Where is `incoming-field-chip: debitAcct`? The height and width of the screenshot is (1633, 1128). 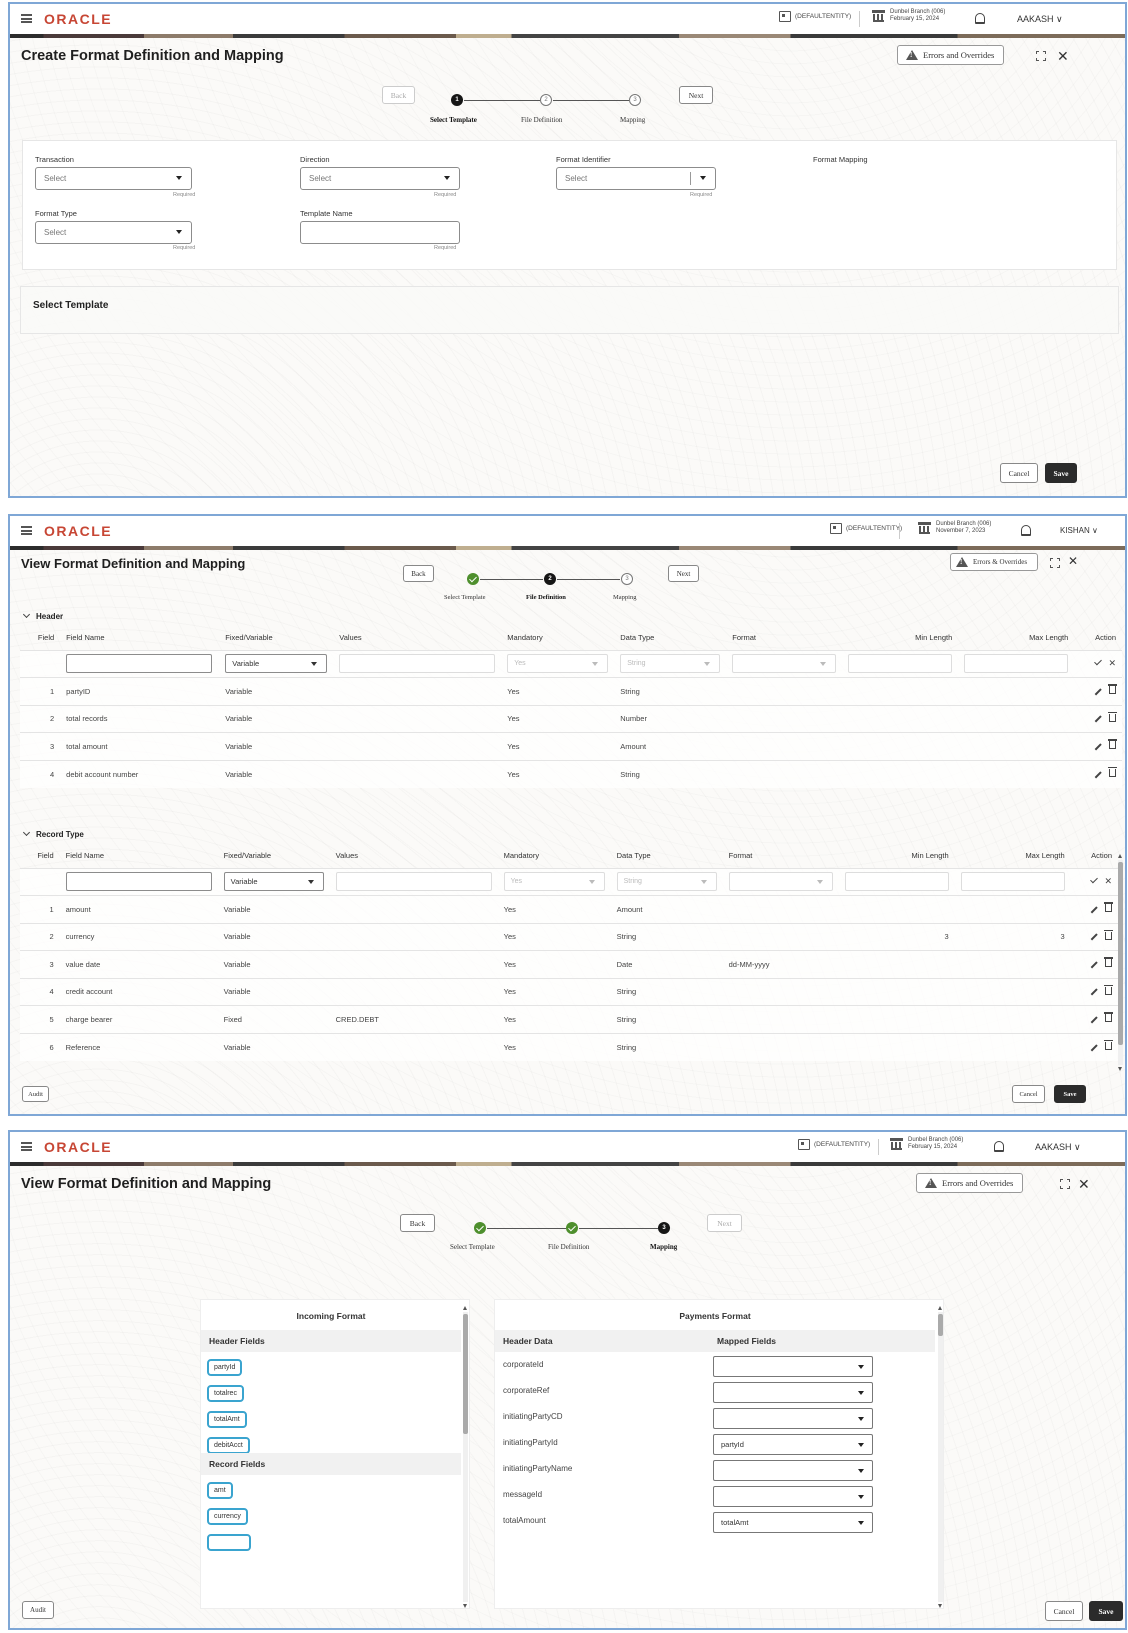 incoming-field-chip: debitAcct is located at coordinates (228, 1445).